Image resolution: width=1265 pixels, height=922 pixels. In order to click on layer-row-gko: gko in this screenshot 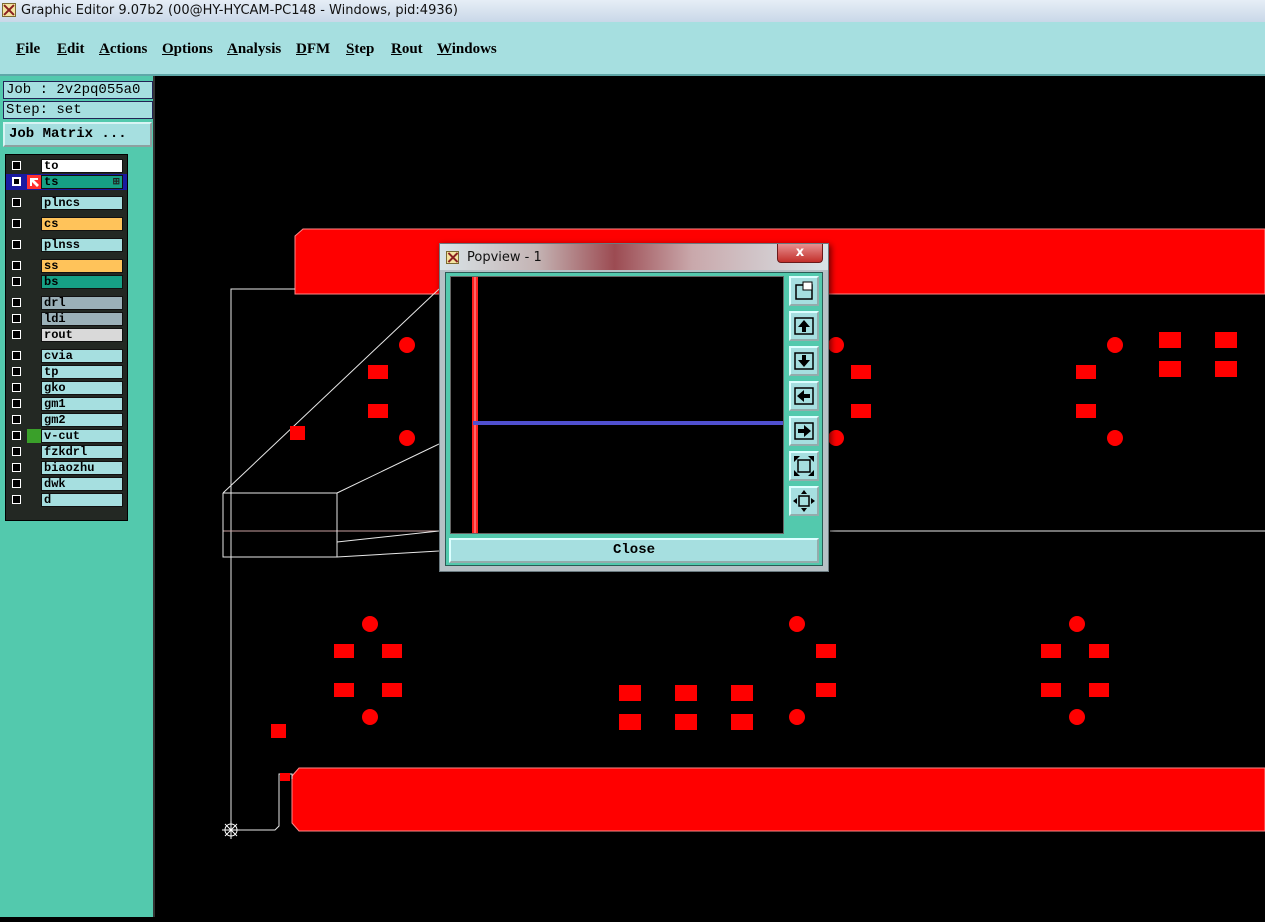, I will do `click(66, 388)`.